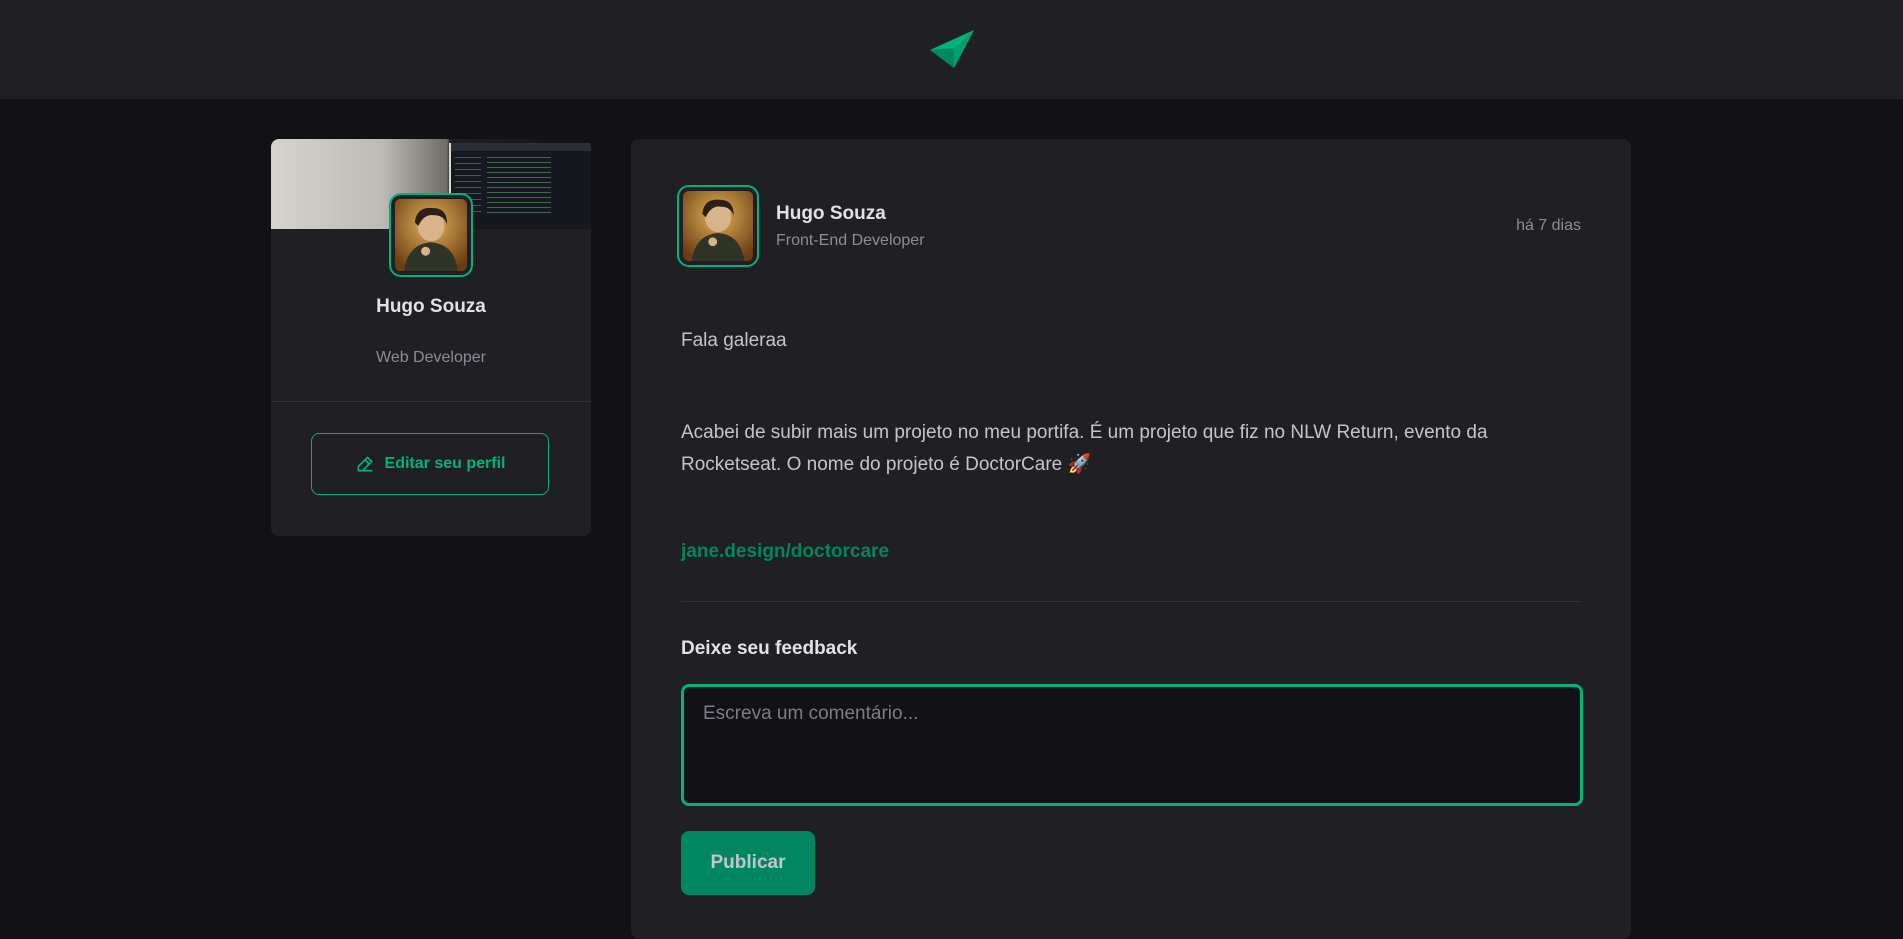 The image size is (1903, 939). I want to click on ignite-feed-logo-icon, so click(951, 49).